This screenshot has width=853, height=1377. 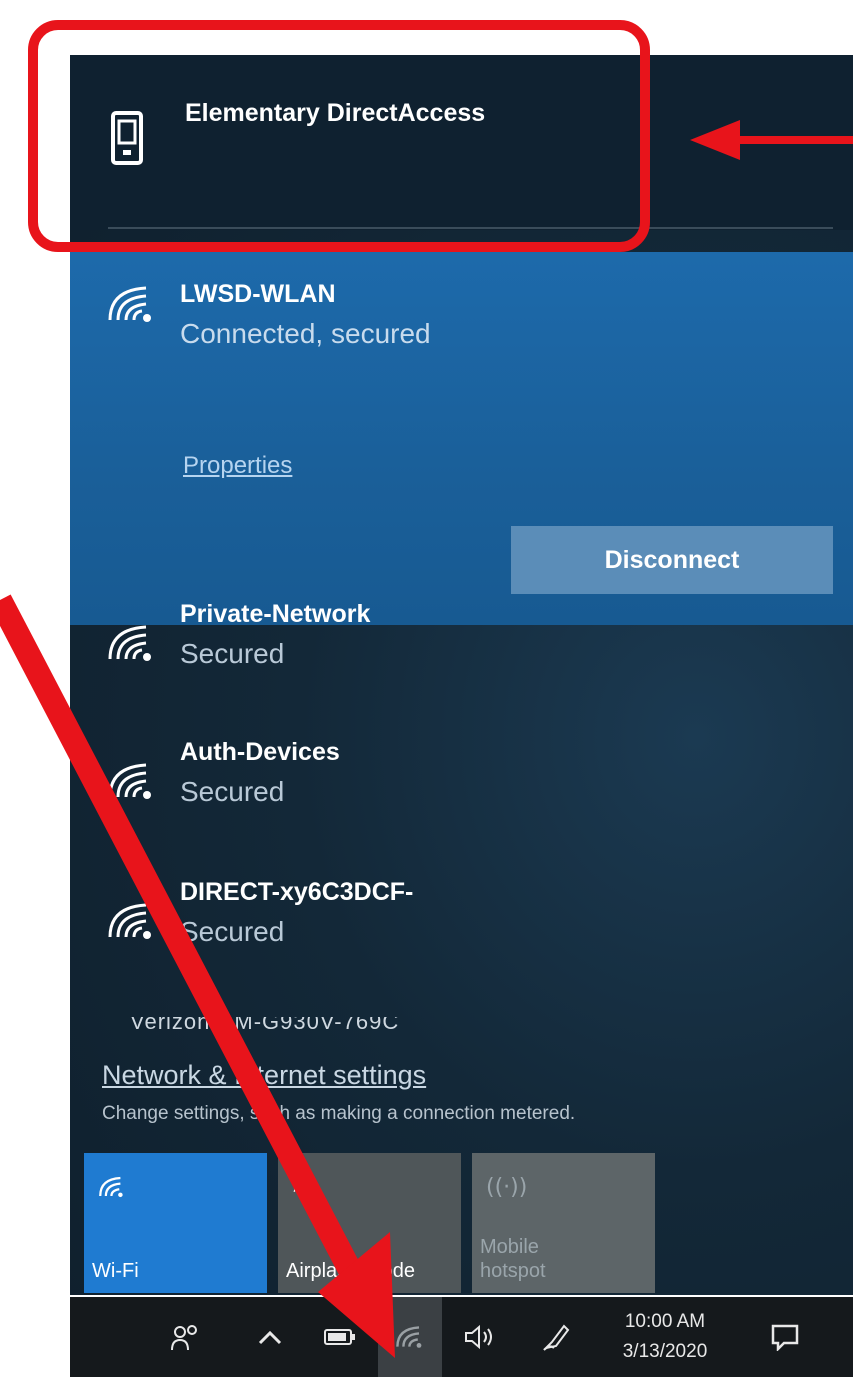 I want to click on network-item-partial: Verizon-SM-G930V-769C, so click(x=350, y=1023).